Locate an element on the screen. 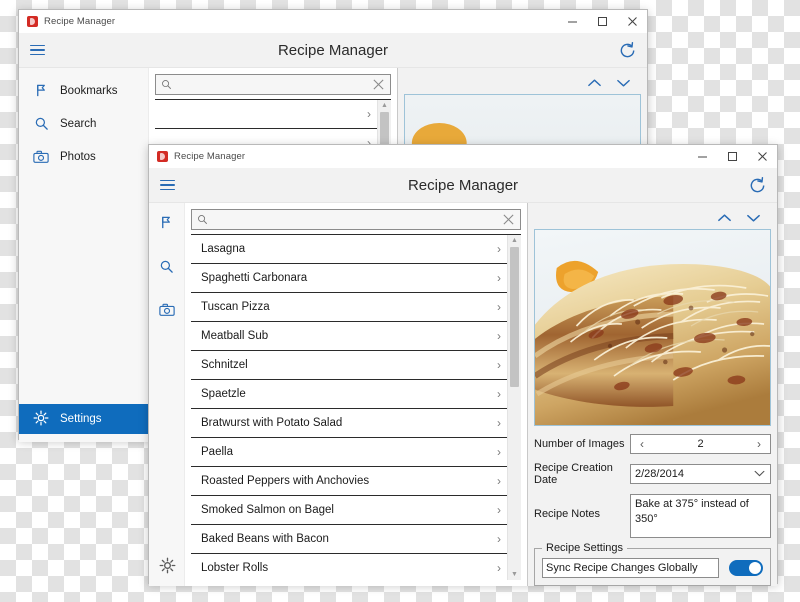 The height and width of the screenshot is (602, 800). list-item: Paella › is located at coordinates (349, 452).